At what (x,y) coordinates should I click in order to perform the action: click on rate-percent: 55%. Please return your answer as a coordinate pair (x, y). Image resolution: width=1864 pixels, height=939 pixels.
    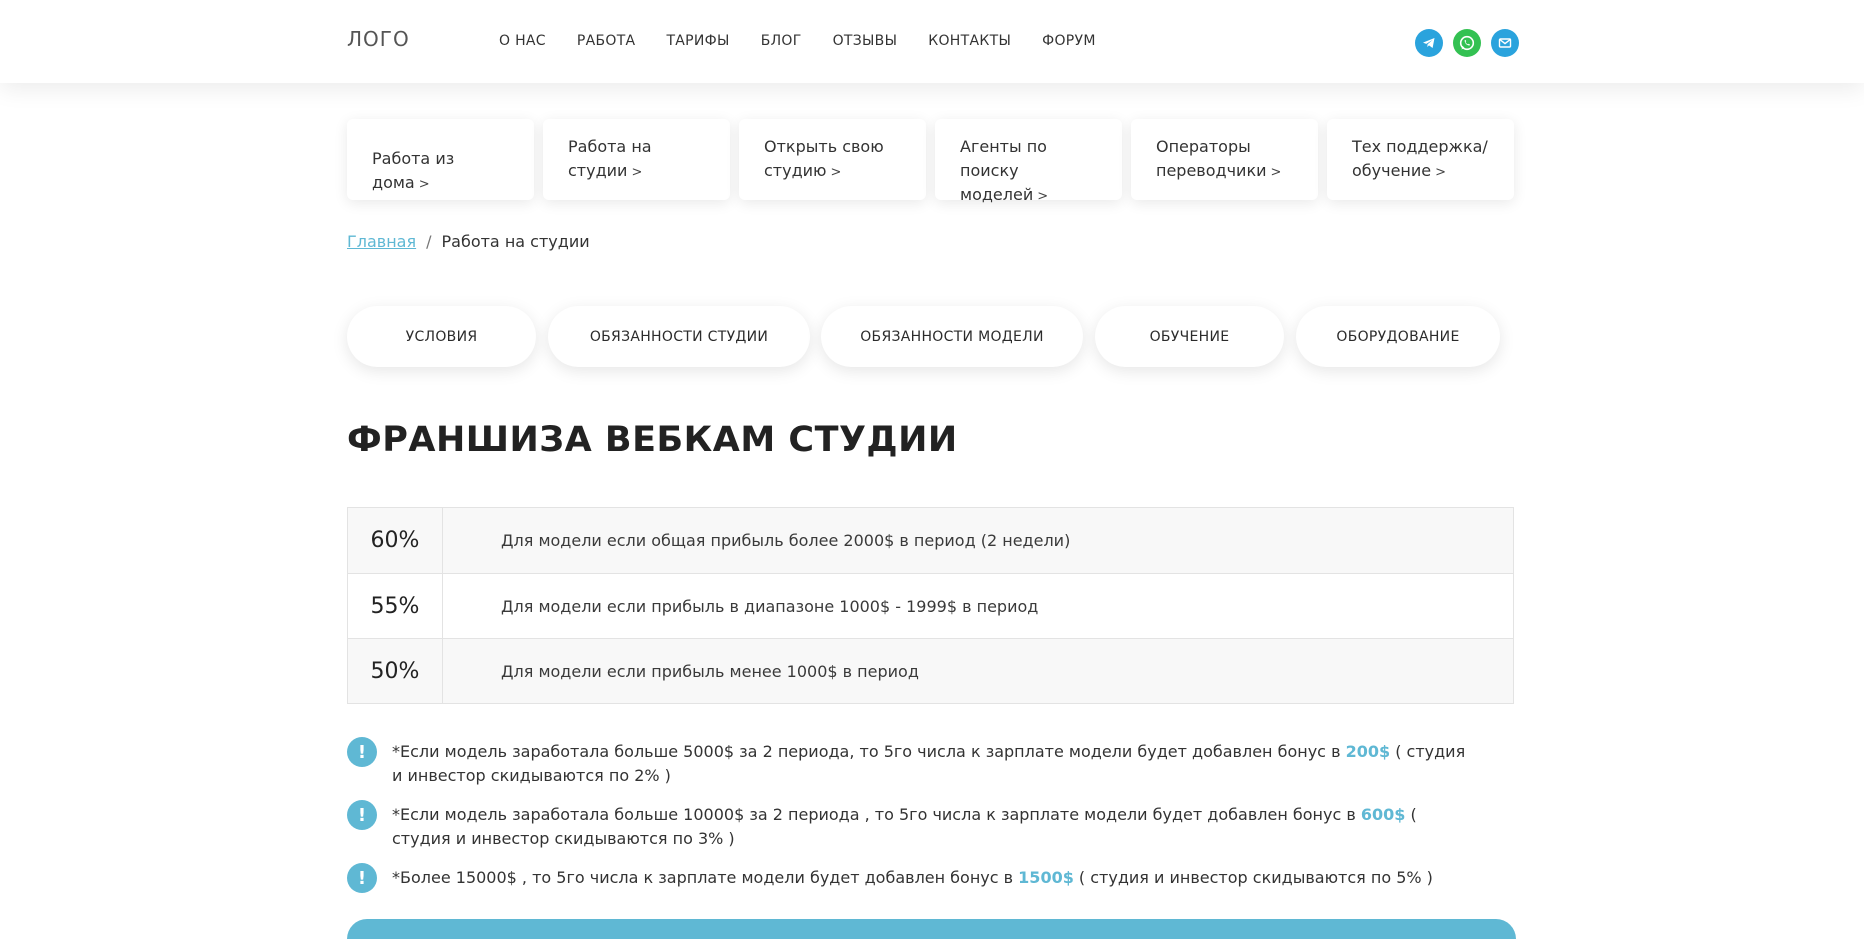
    Looking at the image, I should click on (395, 606).